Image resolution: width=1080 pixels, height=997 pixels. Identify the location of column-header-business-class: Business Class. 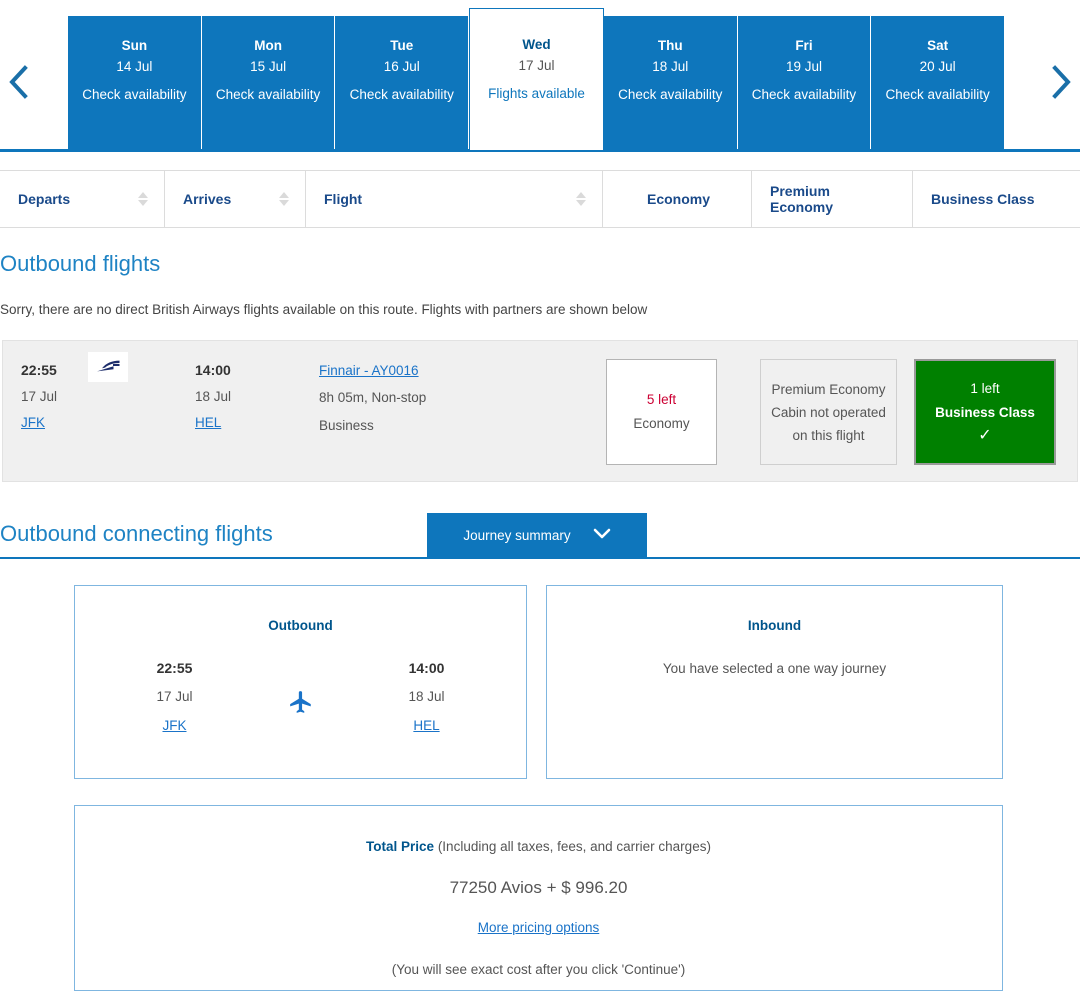
(996, 199).